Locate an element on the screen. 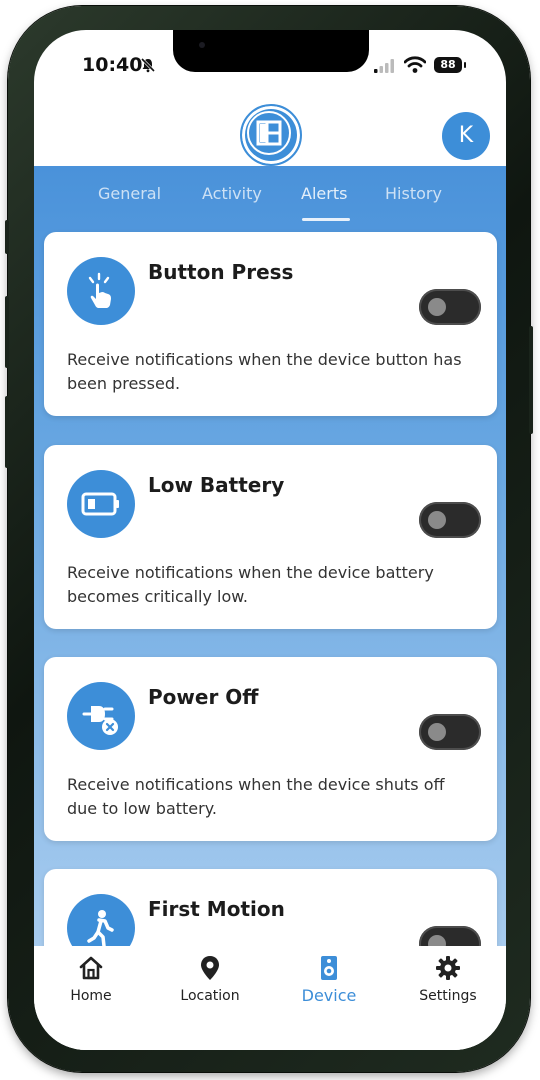 This screenshot has height=1080, width=540. nav-location: Location is located at coordinates (210, 979).